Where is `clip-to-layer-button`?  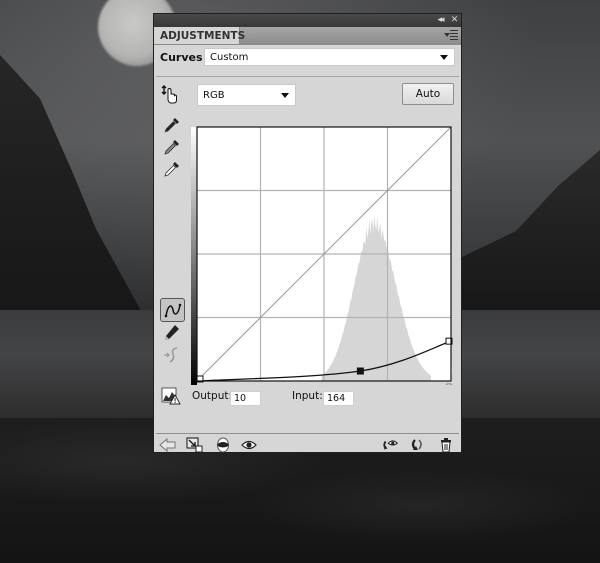 clip-to-layer-button is located at coordinates (195, 445).